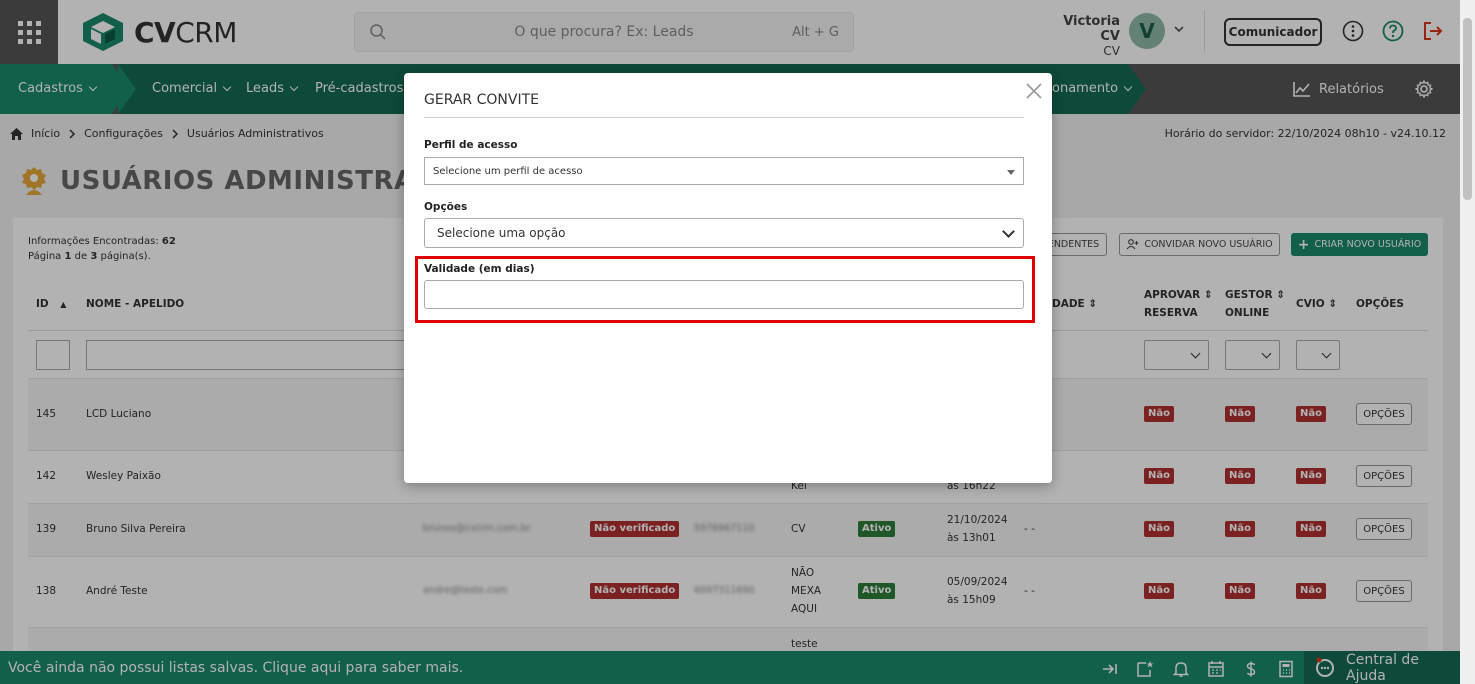  I want to click on validade-input, so click(724, 294).